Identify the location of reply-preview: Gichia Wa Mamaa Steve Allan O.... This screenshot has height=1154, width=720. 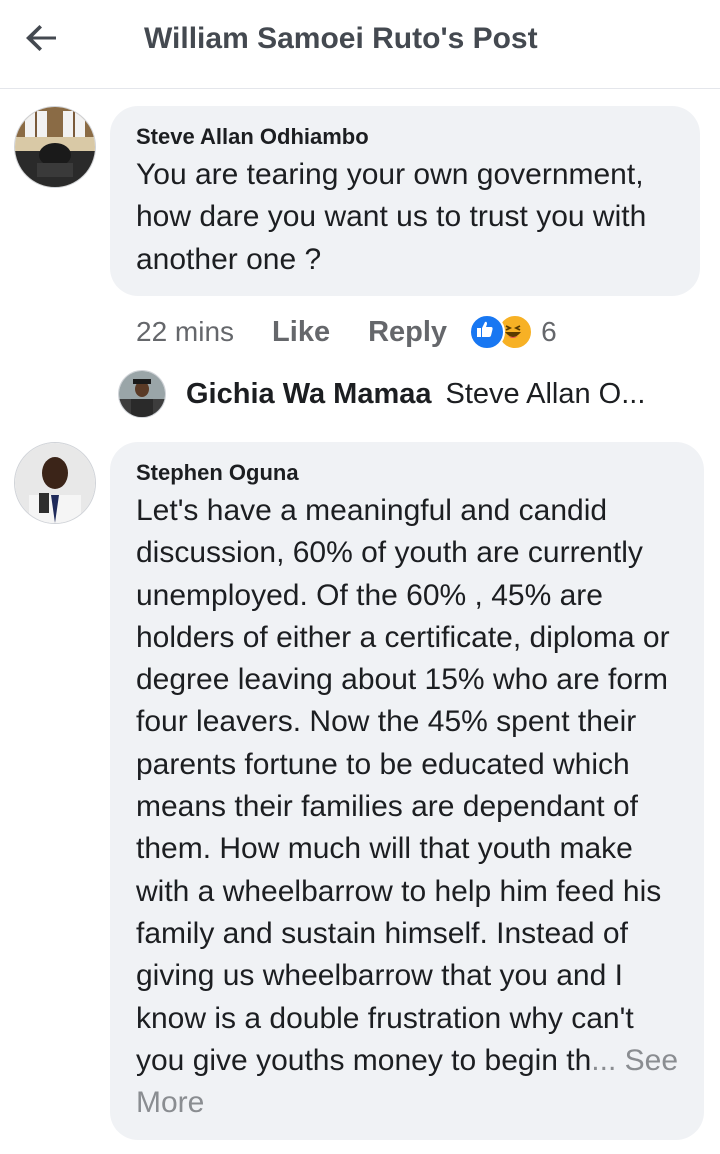
(381, 394).